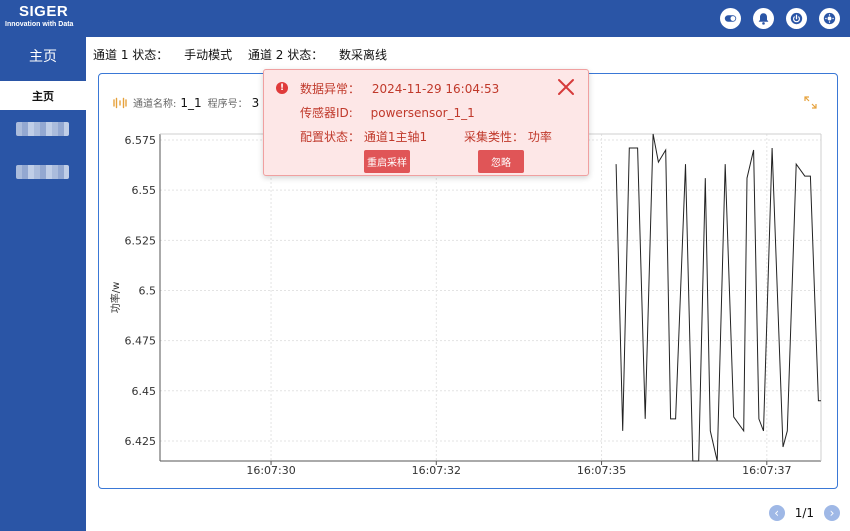 Image resolution: width=850 pixels, height=531 pixels. Describe the element at coordinates (148, 290) in the screenshot. I see `y-tick-label: 6.5` at that location.